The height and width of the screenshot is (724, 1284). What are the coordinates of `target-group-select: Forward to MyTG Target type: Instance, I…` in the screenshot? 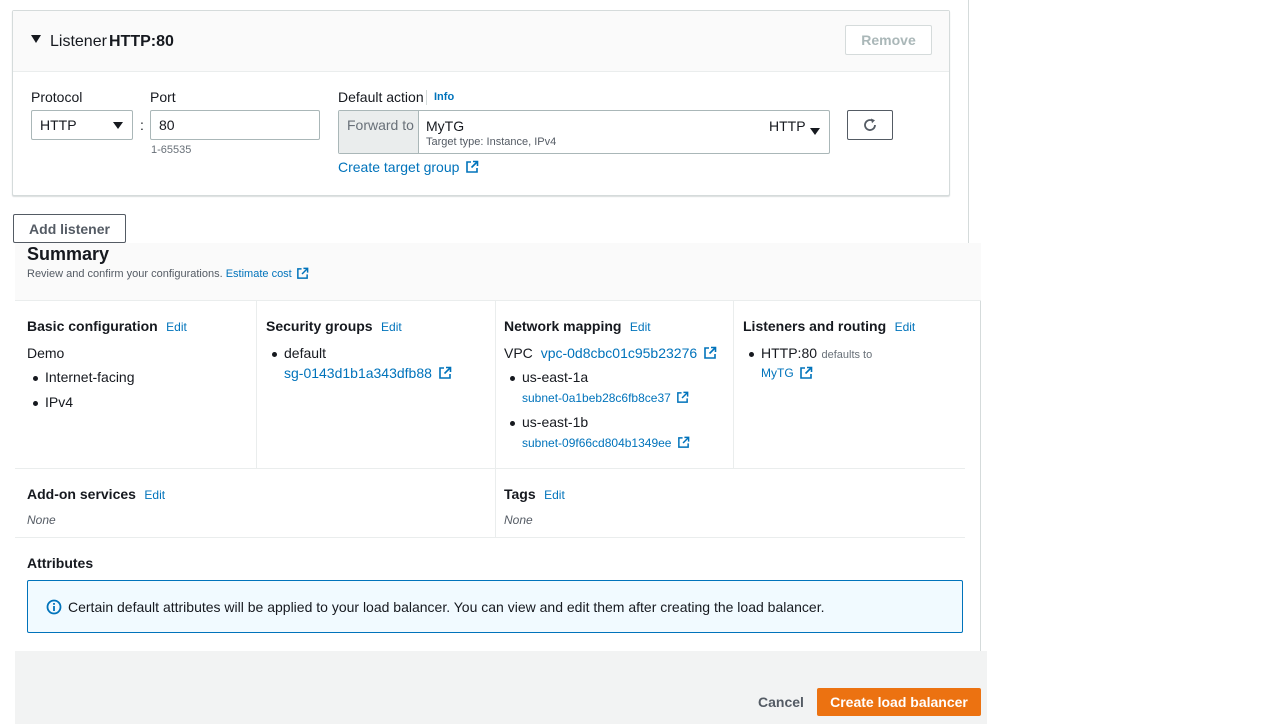 It's located at (584, 132).